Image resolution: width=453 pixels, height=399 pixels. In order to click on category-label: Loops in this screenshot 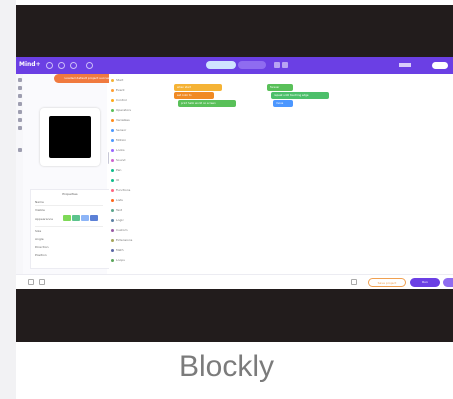, I will do `click(120, 260)`.